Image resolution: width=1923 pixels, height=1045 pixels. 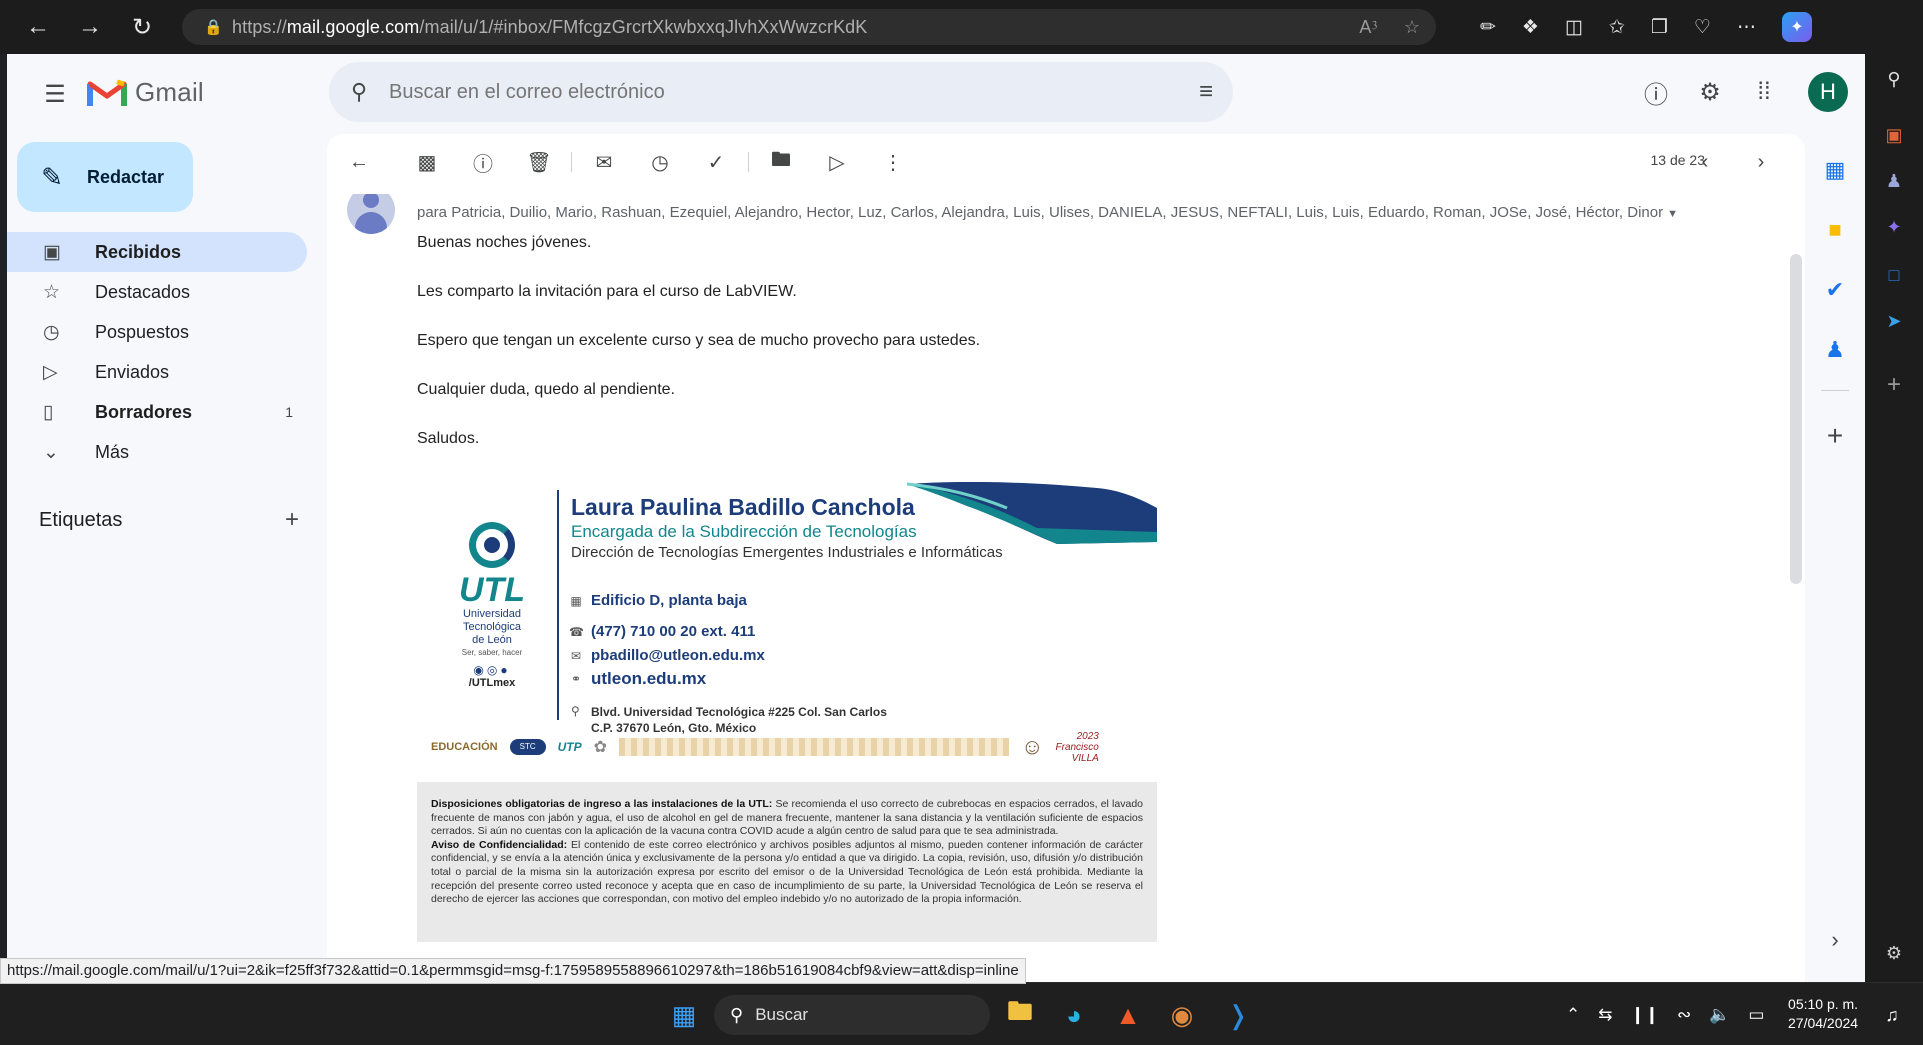 I want to click on system-tray: ⌃ ⇆ ❙❙ ∾ 🔈 ▭, so click(x=1665, y=1014).